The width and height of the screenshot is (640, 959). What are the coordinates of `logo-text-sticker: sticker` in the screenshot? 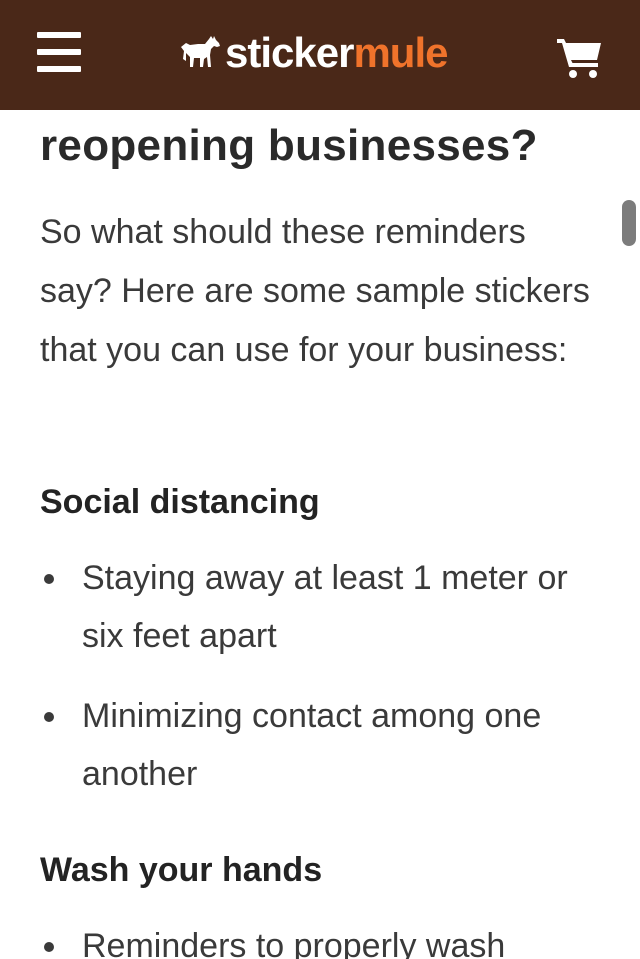 It's located at (289, 52).